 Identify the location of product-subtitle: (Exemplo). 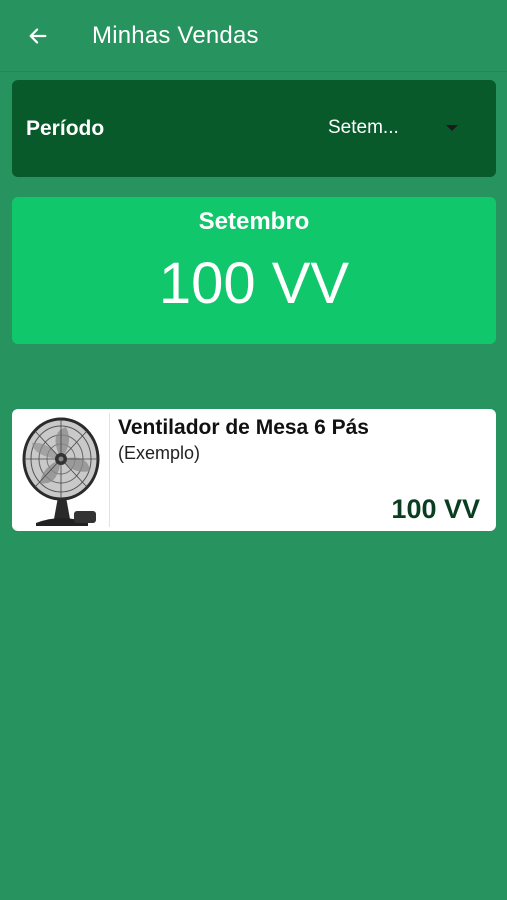
(159, 453).